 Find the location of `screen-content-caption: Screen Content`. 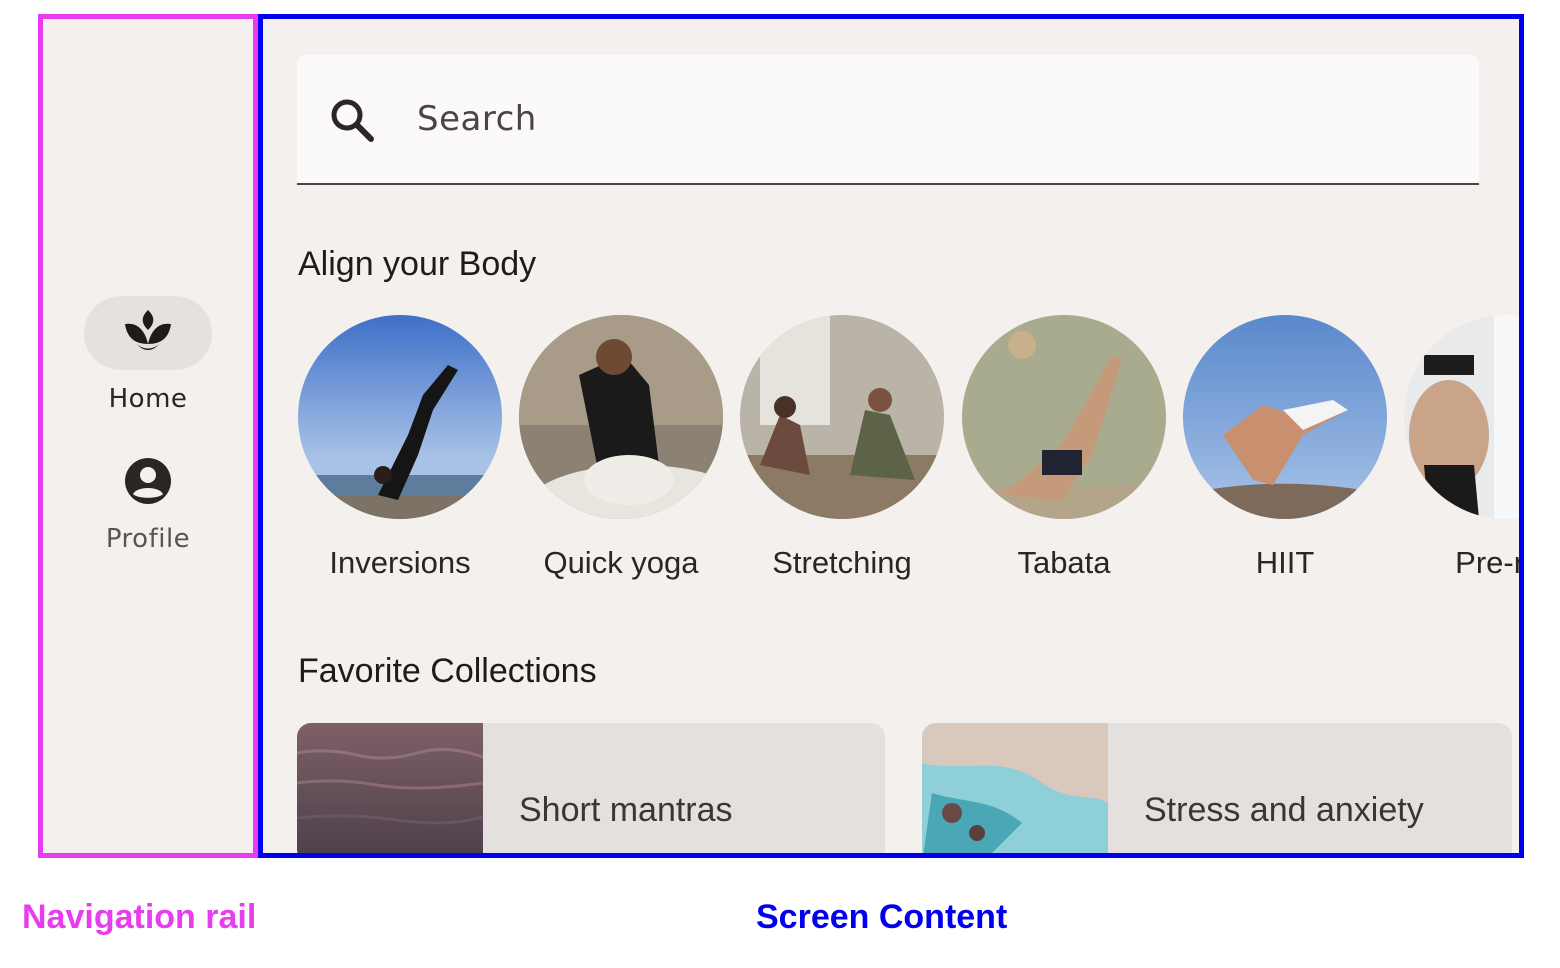

screen-content-caption: Screen Content is located at coordinates (882, 917).